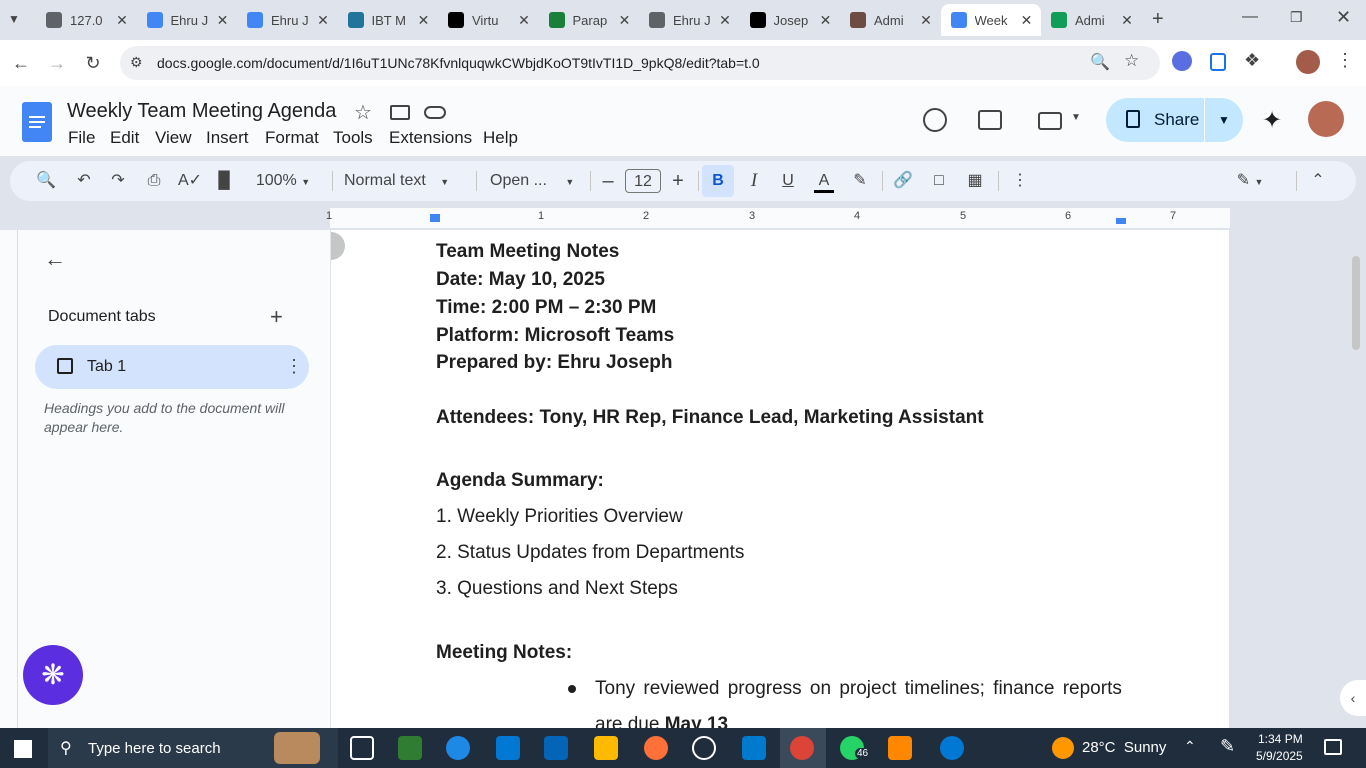 This screenshot has width=1366, height=768. Describe the element at coordinates (1296, 17) in the screenshot. I see `restore-button: ❐` at that location.